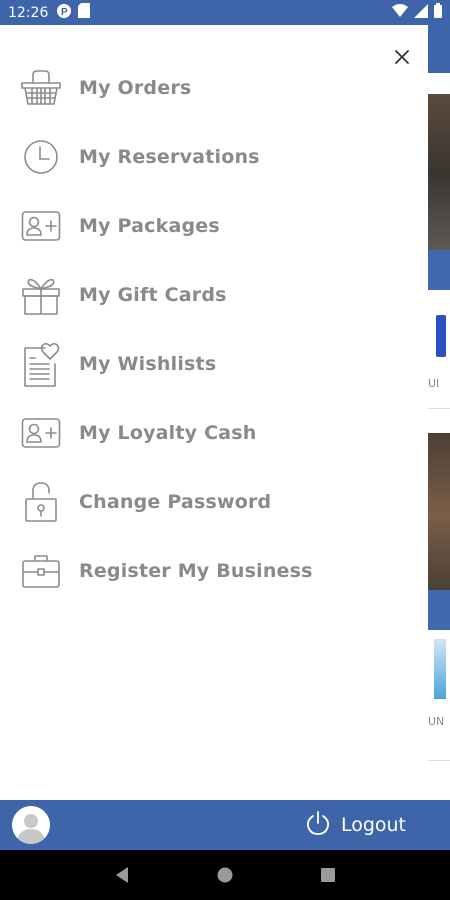  What do you see at coordinates (41, 364) in the screenshot?
I see `wishlist-icon` at bounding box center [41, 364].